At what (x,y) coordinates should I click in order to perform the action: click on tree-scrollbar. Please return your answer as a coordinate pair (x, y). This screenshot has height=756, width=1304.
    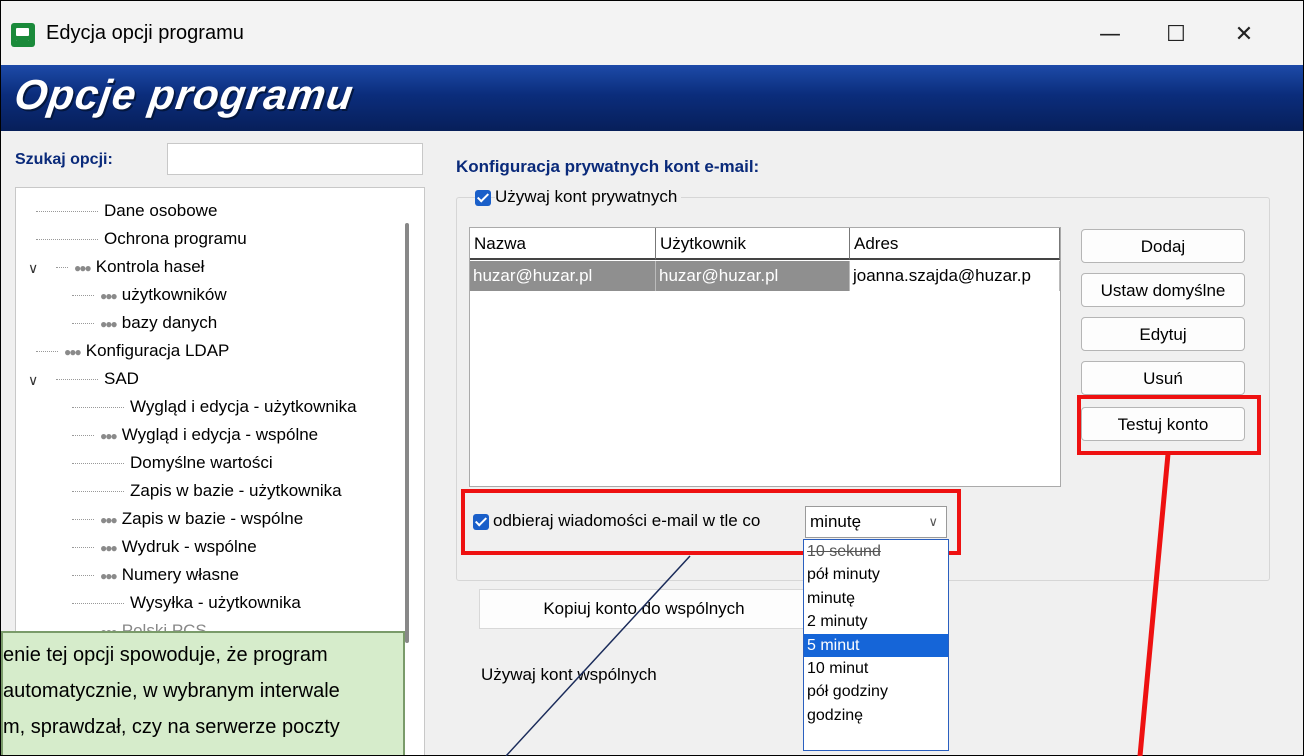
    Looking at the image, I should click on (407, 433).